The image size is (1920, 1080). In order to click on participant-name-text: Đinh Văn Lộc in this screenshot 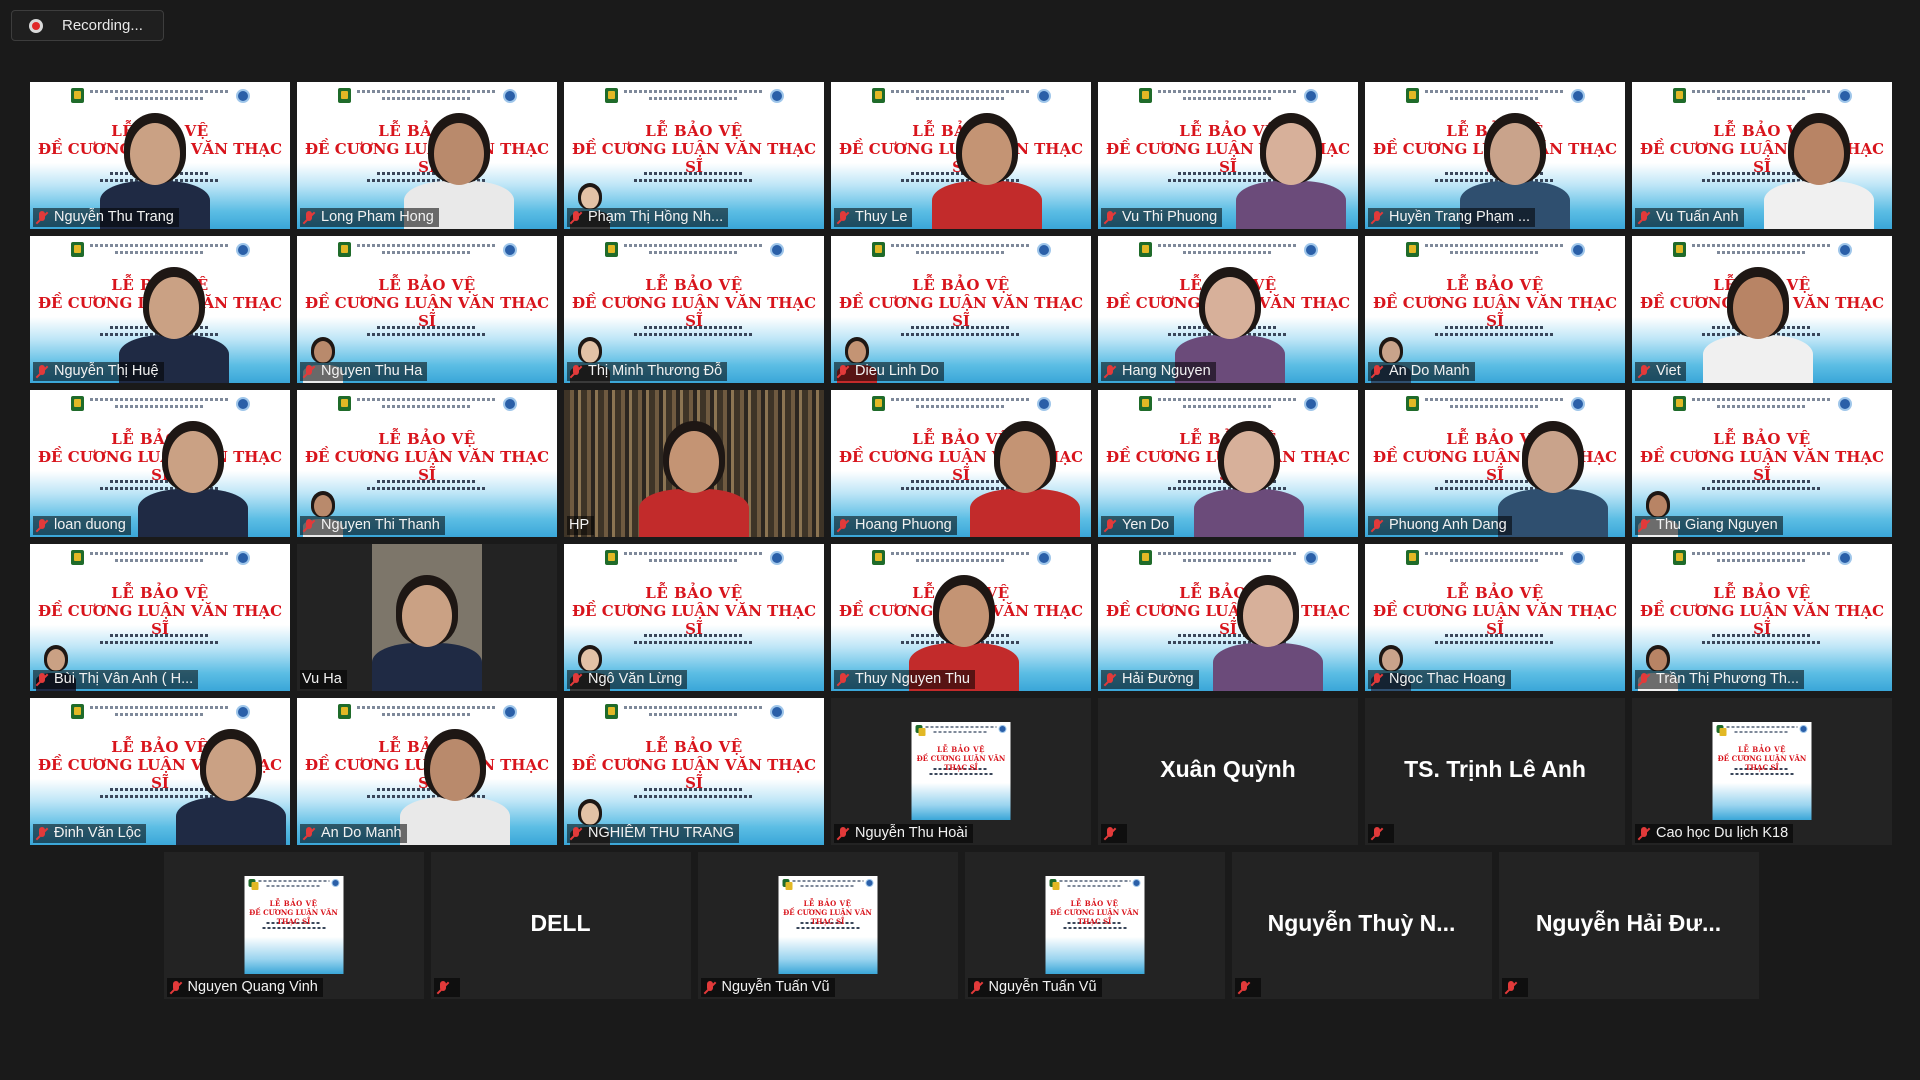, I will do `click(98, 833)`.